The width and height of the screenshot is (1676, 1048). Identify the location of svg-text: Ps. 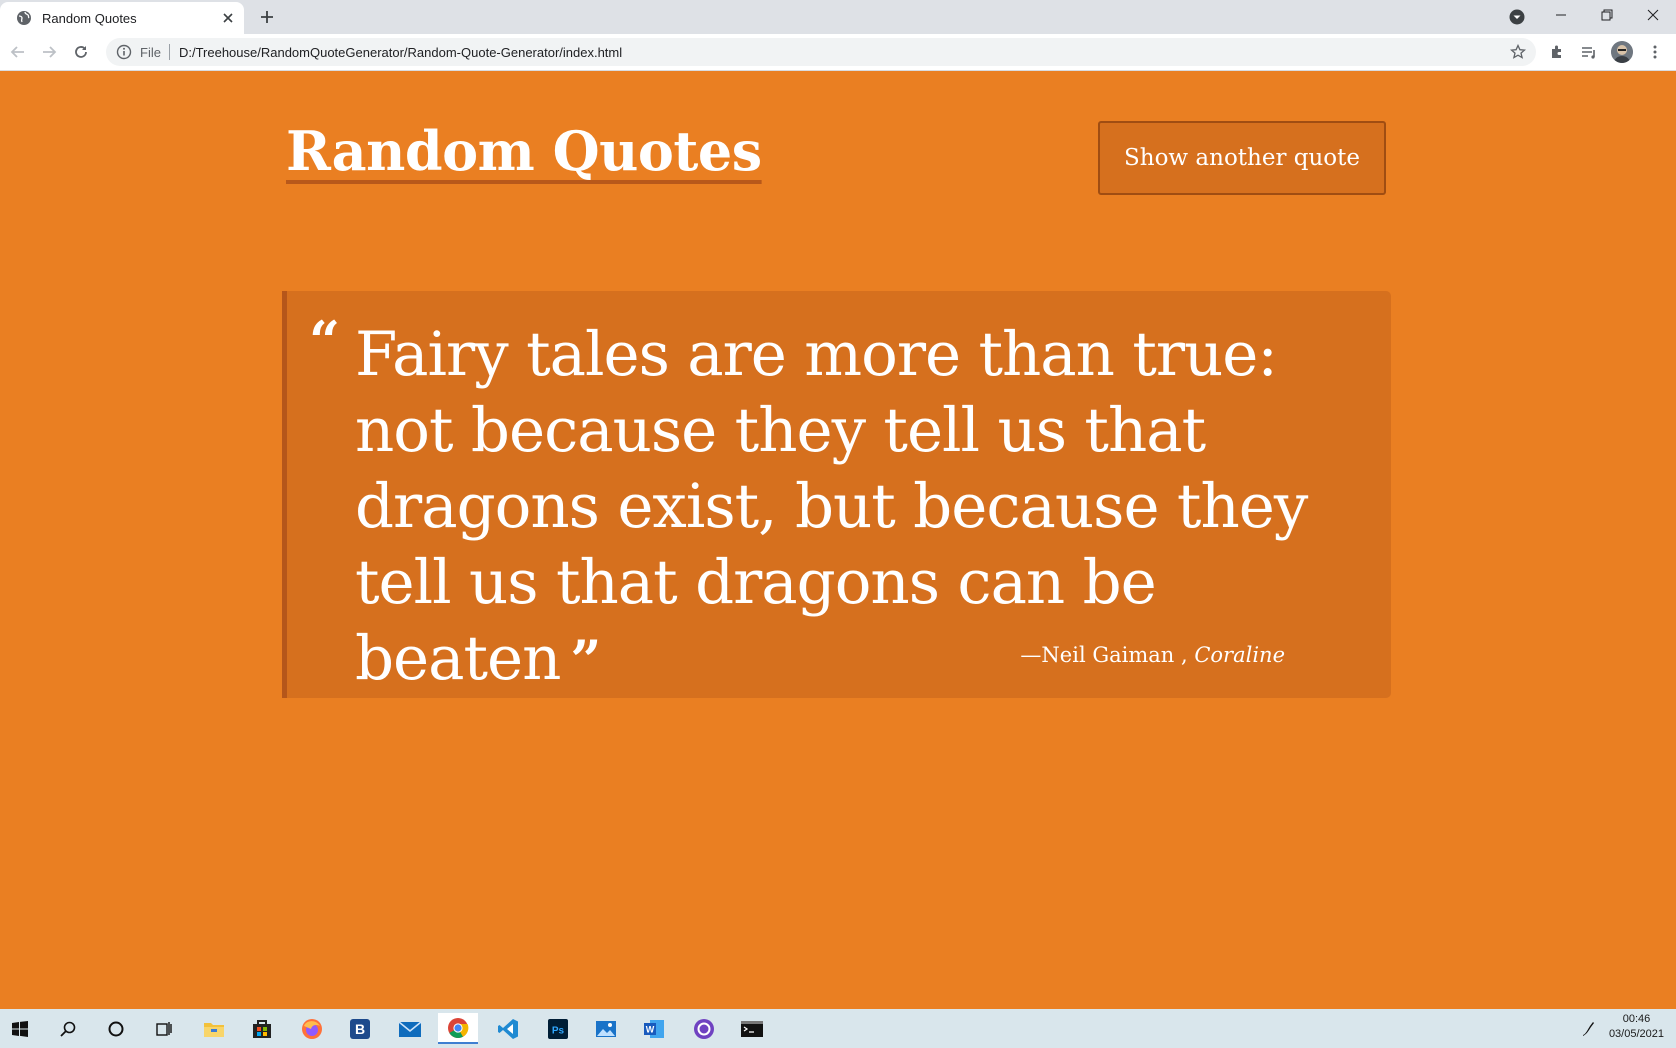
(558, 1030).